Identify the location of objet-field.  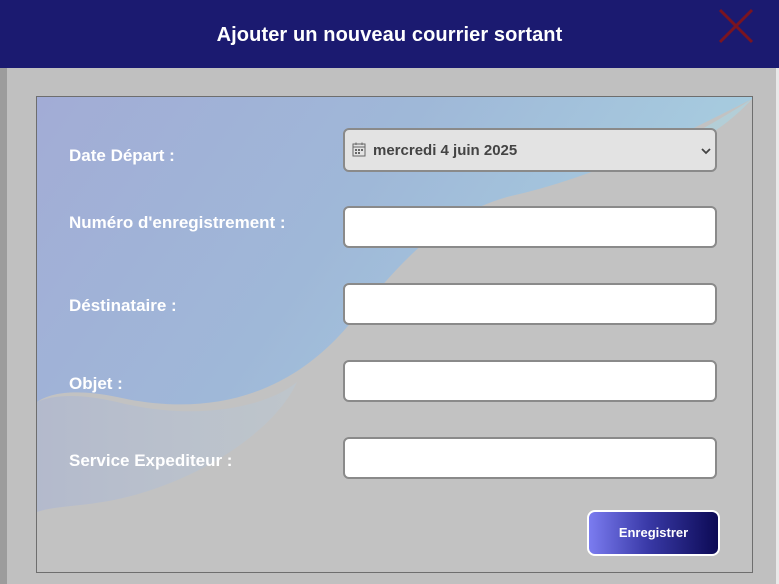
(530, 381).